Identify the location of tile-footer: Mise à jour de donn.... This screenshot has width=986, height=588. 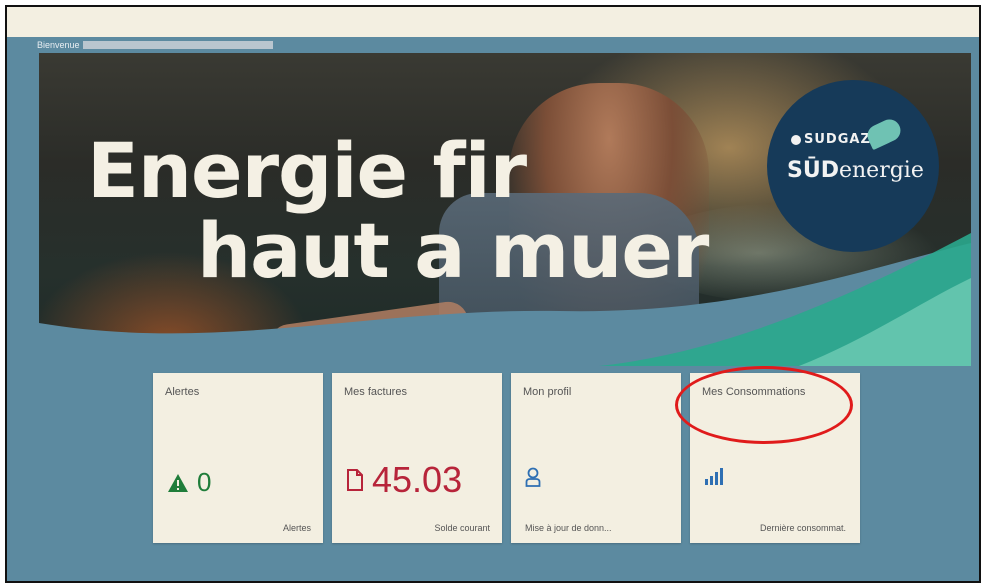
(568, 528).